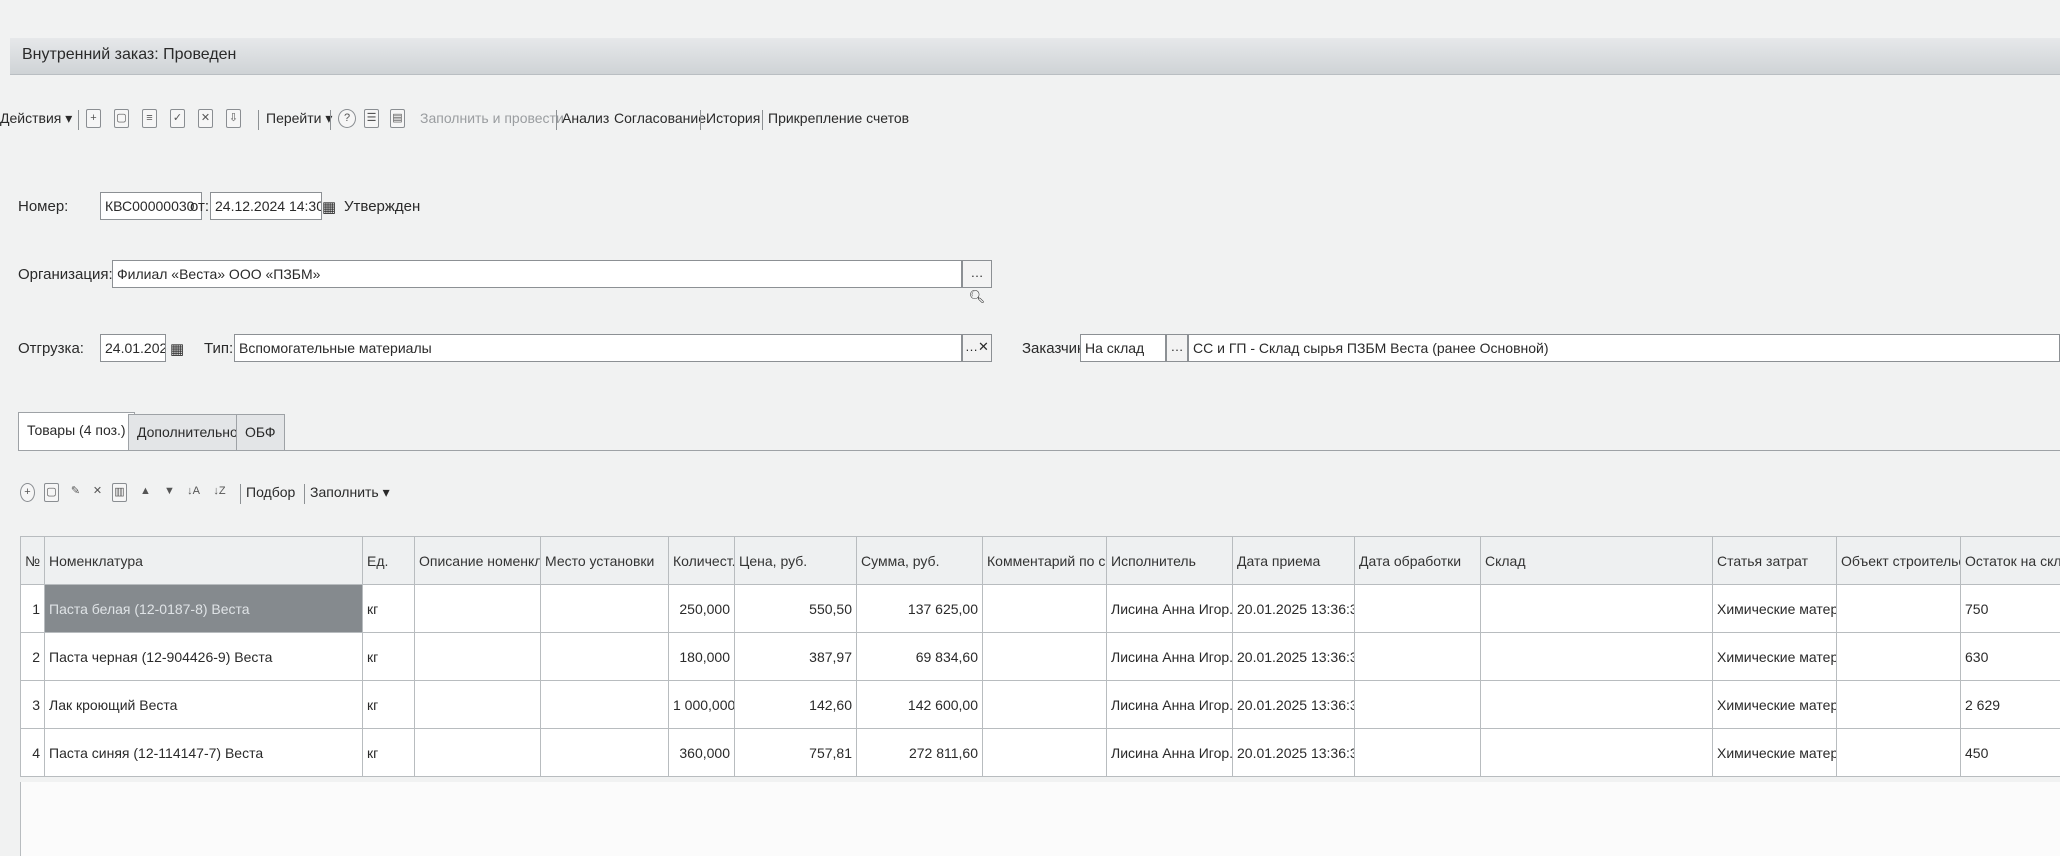  I want to click on cell-quantity: 250,000, so click(701, 608).